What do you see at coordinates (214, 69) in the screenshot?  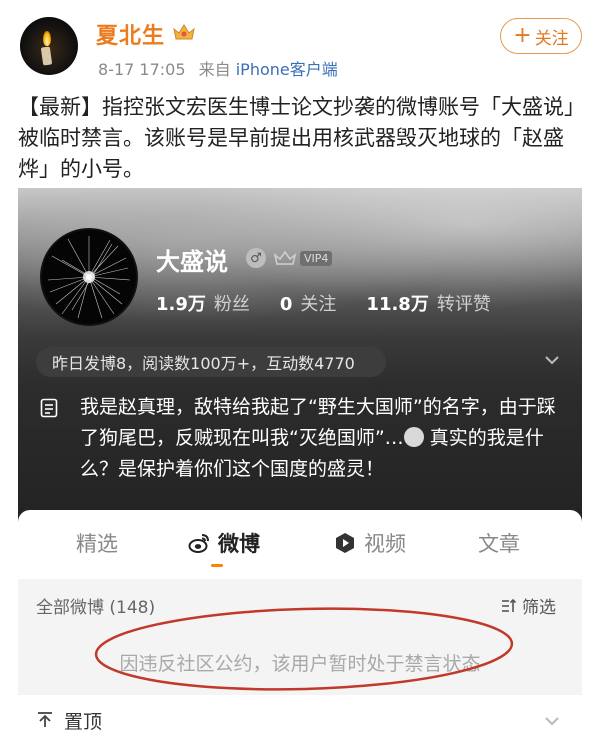 I see `source-prefix: 来自` at bounding box center [214, 69].